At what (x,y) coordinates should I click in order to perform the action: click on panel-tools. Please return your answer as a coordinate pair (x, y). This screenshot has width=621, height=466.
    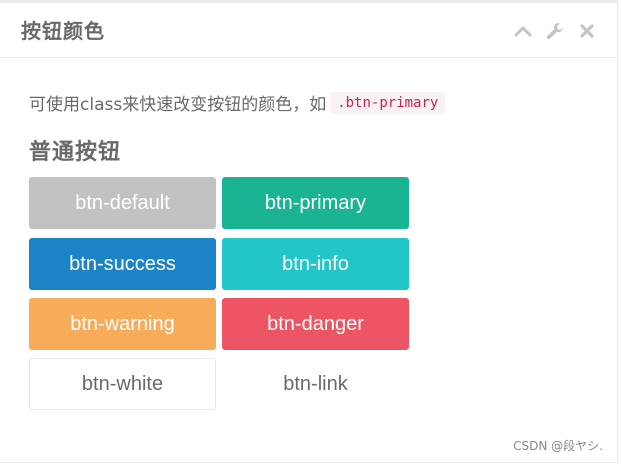
    Looking at the image, I should click on (555, 31).